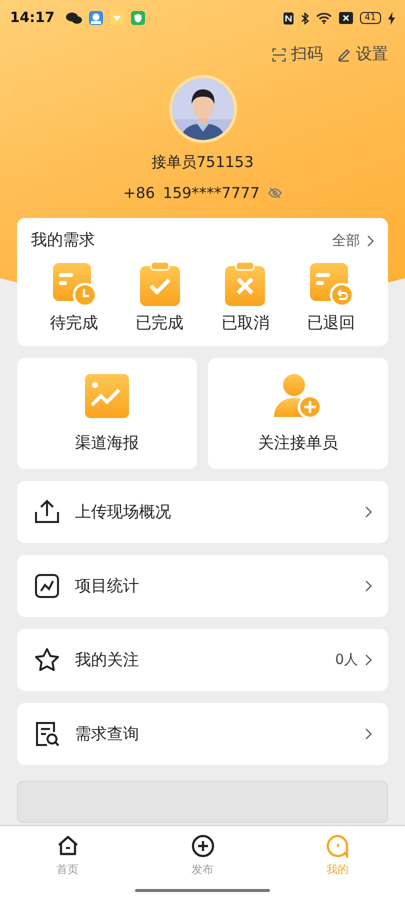 The image size is (405, 900). Describe the element at coordinates (202, 734) in the screenshot. I see `menu-item: 需求查询` at that location.